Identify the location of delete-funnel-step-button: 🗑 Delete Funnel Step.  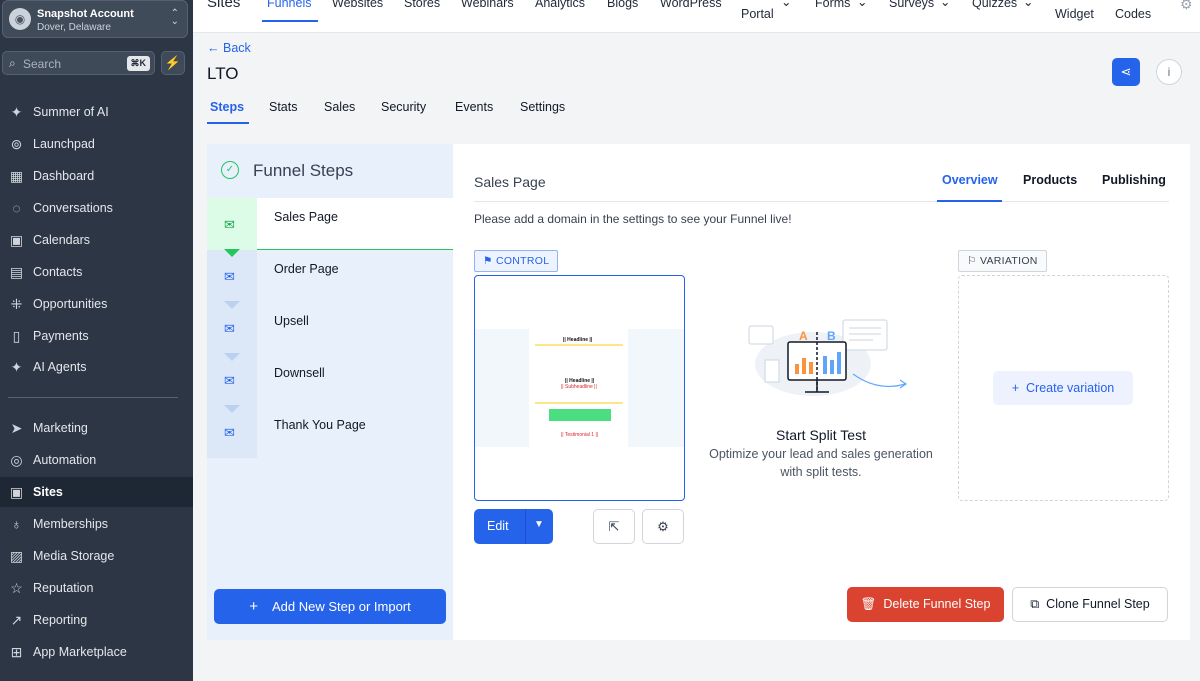
(925, 604).